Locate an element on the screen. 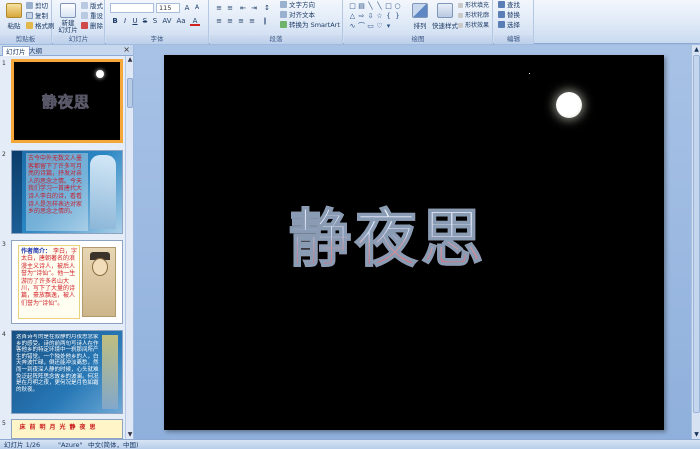  copy-button: 复制 is located at coordinates (37, 16).